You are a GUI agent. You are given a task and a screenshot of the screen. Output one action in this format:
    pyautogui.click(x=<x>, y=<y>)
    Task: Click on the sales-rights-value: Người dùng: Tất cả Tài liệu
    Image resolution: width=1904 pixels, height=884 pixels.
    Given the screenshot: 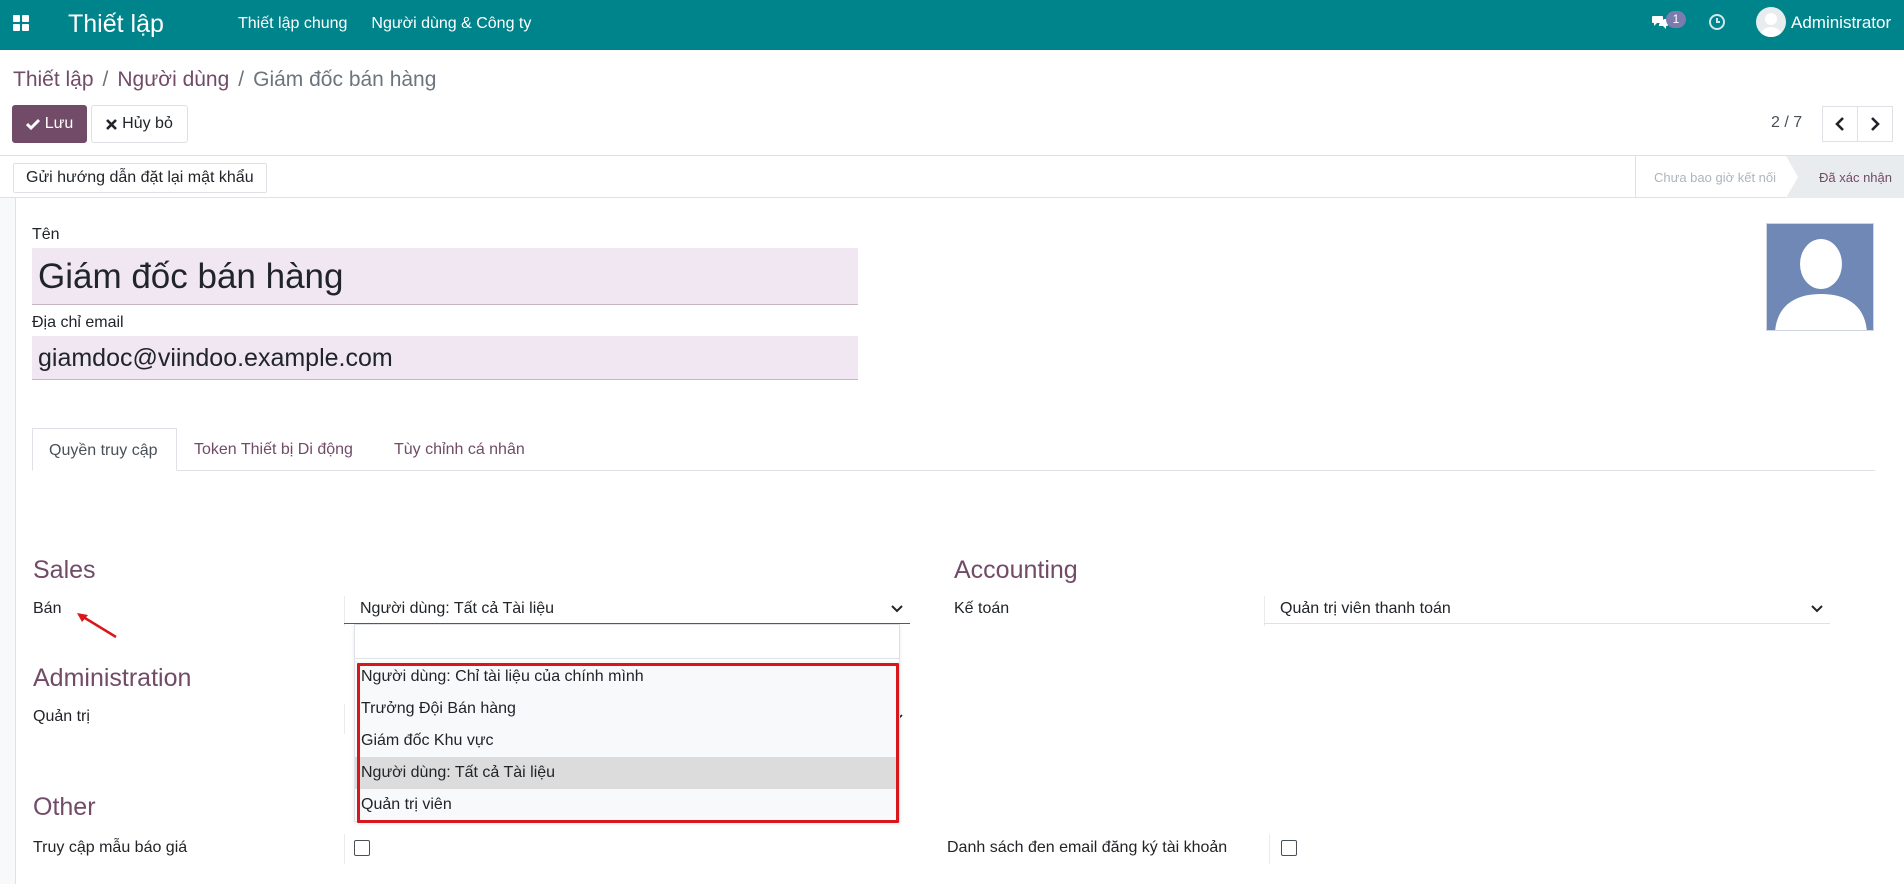 What is the action you would take?
    pyautogui.click(x=457, y=608)
    